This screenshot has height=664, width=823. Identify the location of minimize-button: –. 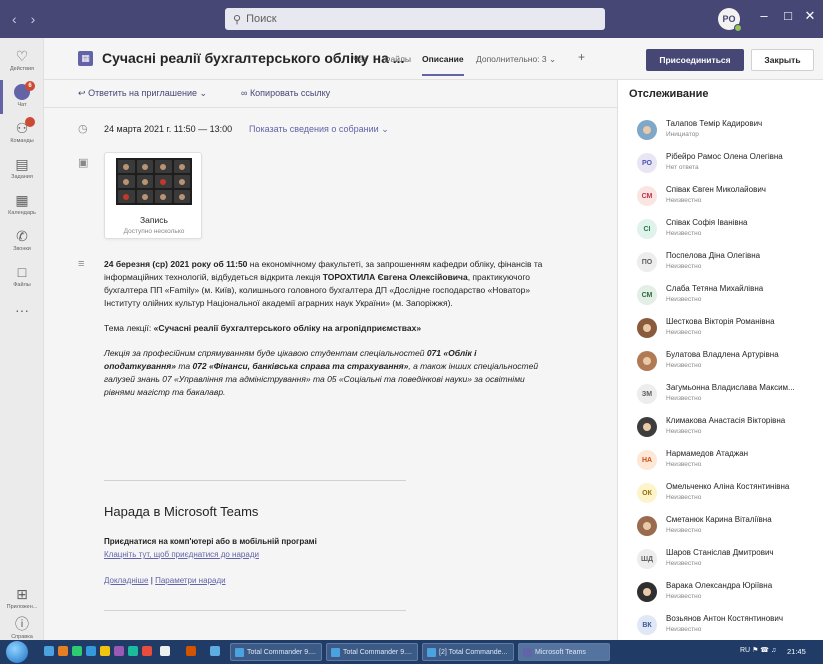
(764, 15).